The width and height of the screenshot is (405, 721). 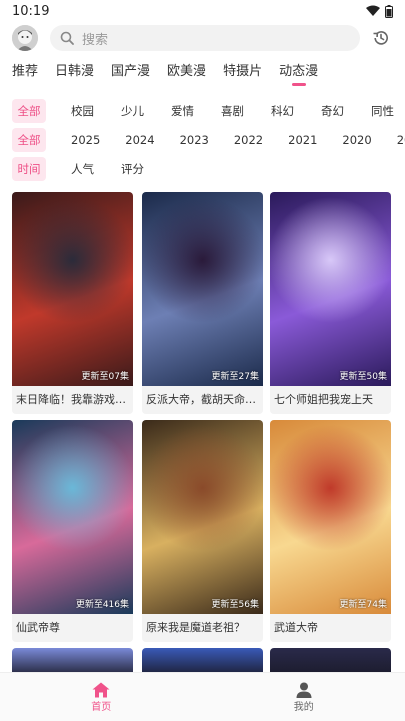 I want to click on anime-card: 更新至50集 七个师姐把我宠上天, so click(x=330, y=303).